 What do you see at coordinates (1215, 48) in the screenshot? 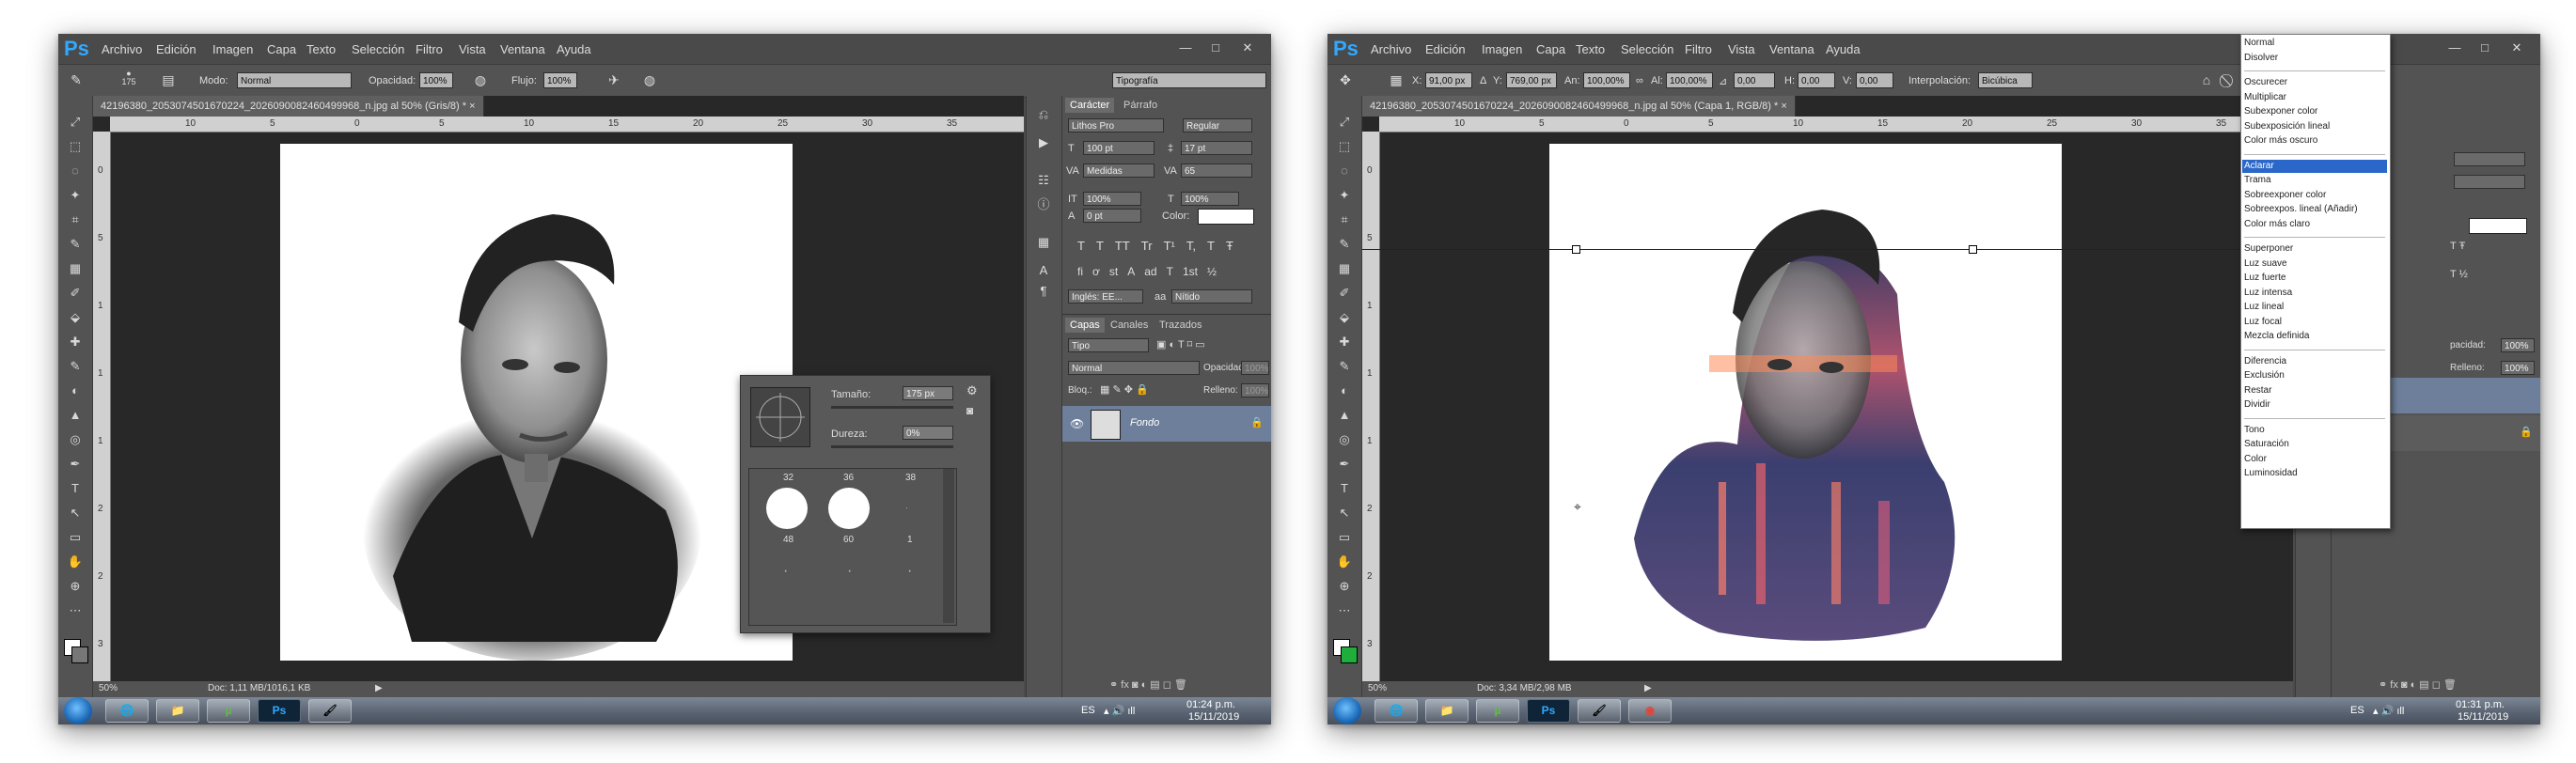
I see `maximize-button: □` at bounding box center [1215, 48].